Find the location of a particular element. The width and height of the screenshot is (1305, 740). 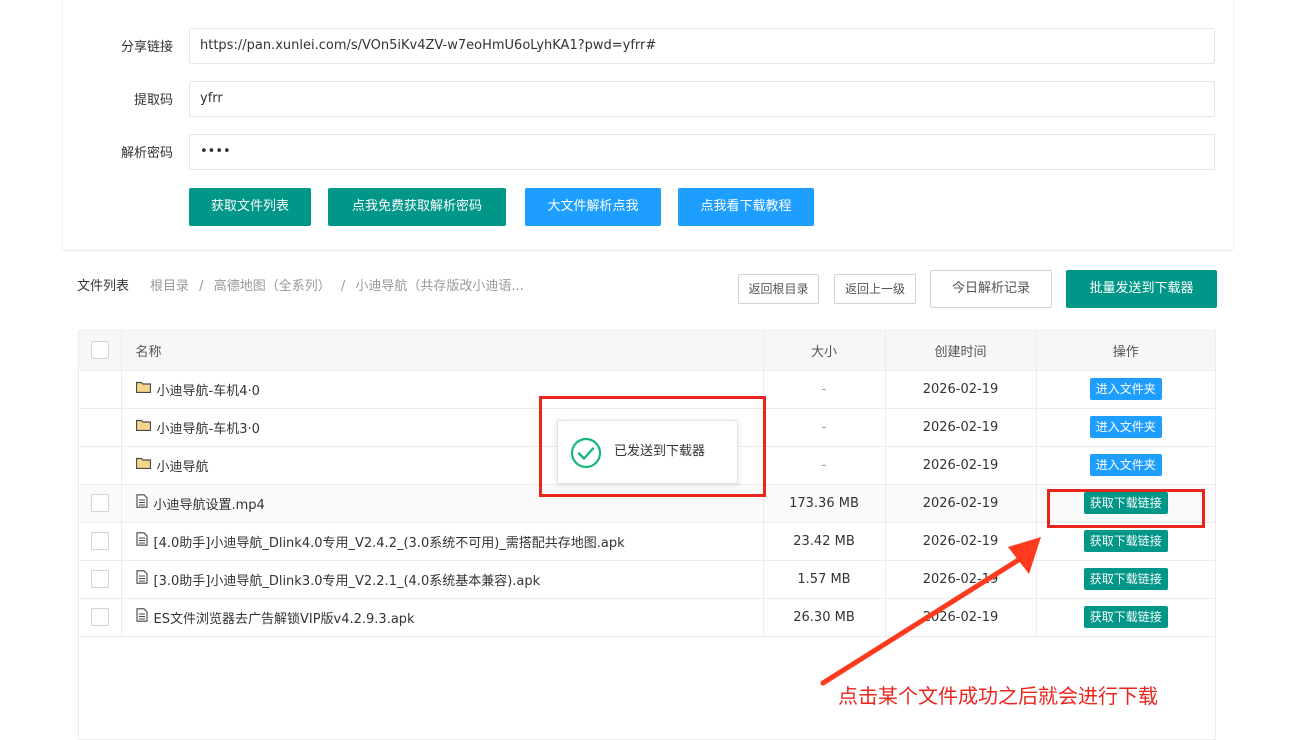

share-link-label: 分享链接 is located at coordinates (146, 47).